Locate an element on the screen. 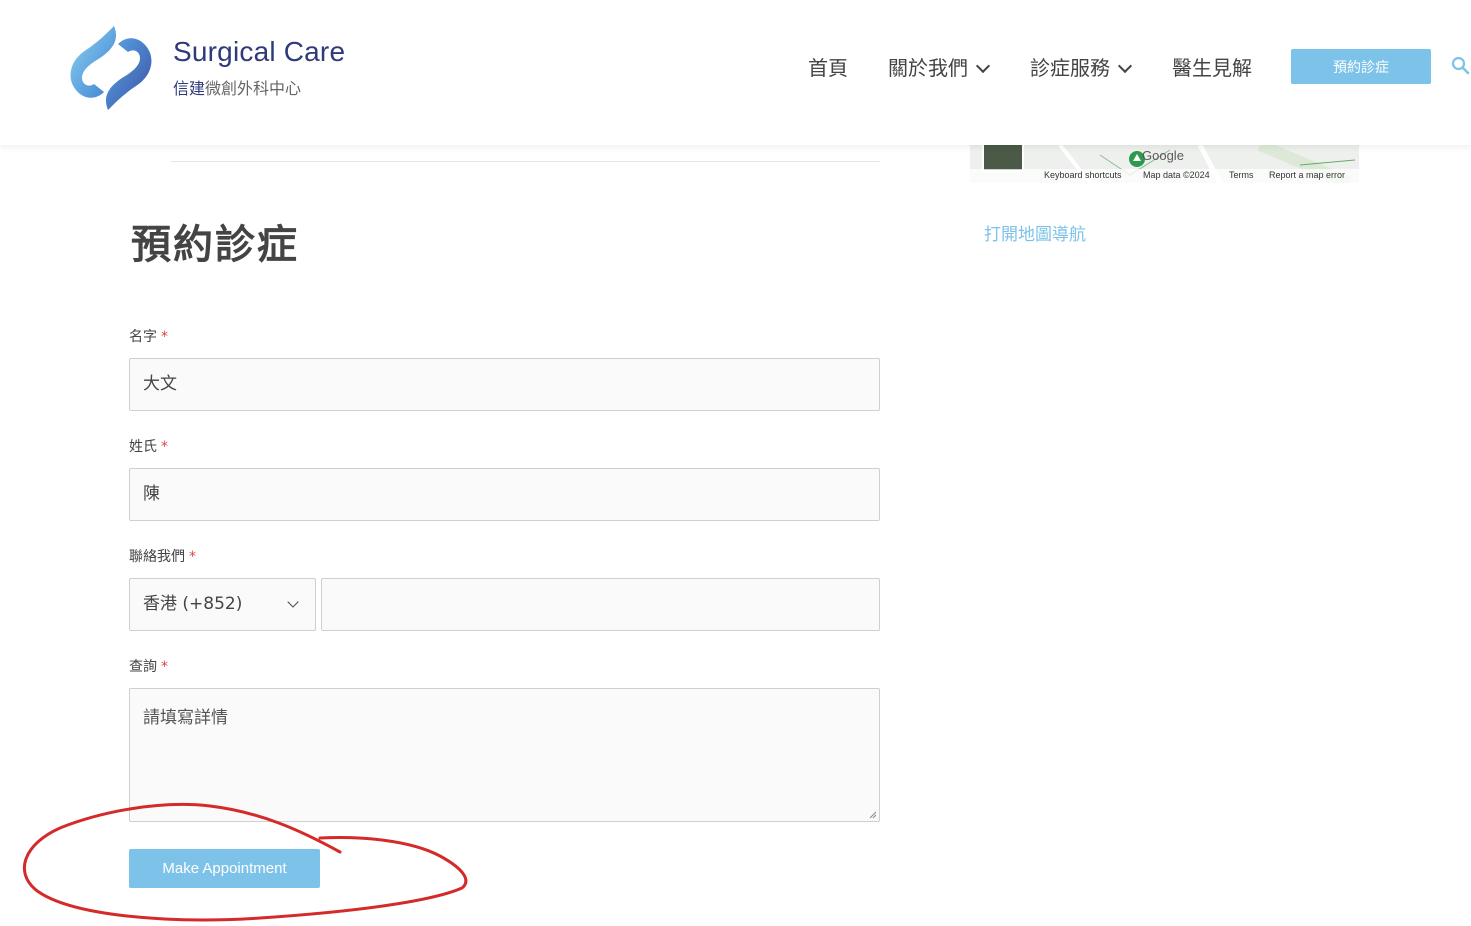 This screenshot has height=926, width=1471. surgical-care-logo-icon is located at coordinates (110, 68).